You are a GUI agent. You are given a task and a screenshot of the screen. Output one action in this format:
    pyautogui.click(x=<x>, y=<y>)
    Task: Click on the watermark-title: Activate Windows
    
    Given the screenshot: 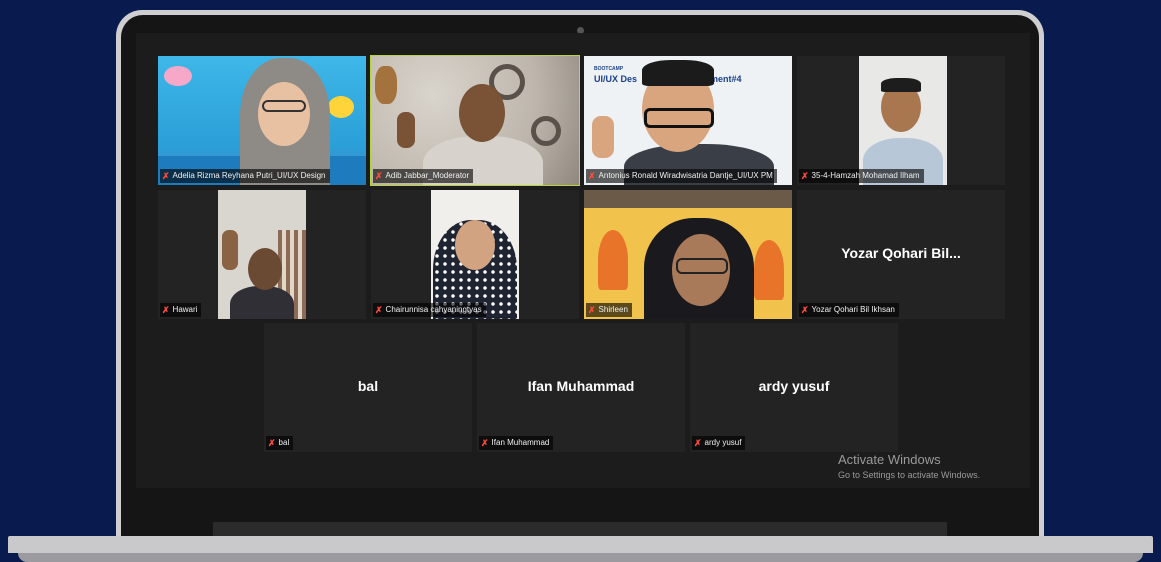 What is the action you would take?
    pyautogui.click(x=889, y=459)
    